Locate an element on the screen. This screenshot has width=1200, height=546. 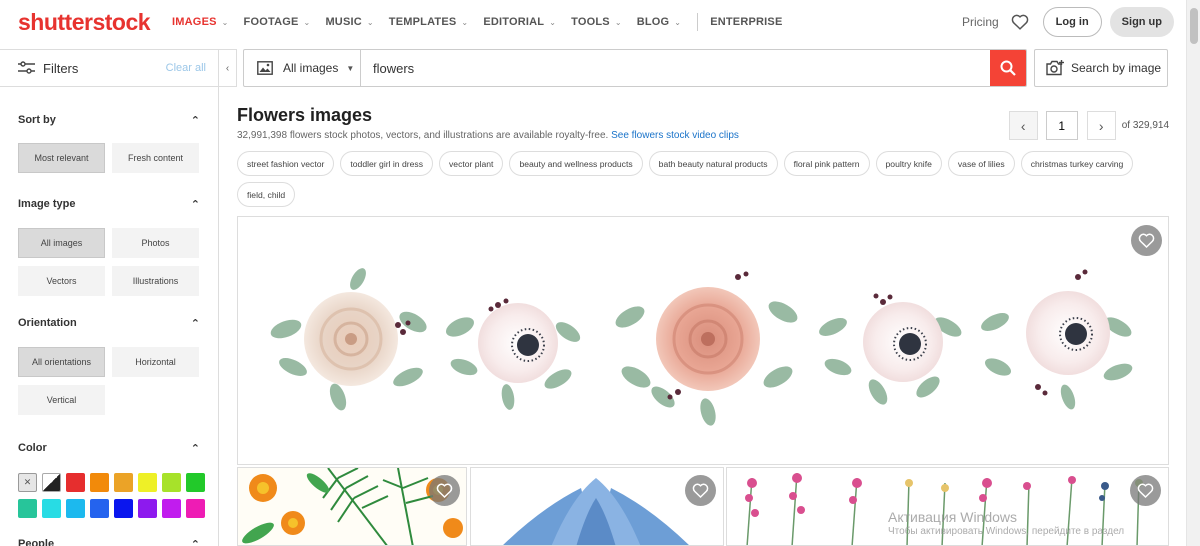
nav-images: IMAGES ⌄ is located at coordinates (200, 22).